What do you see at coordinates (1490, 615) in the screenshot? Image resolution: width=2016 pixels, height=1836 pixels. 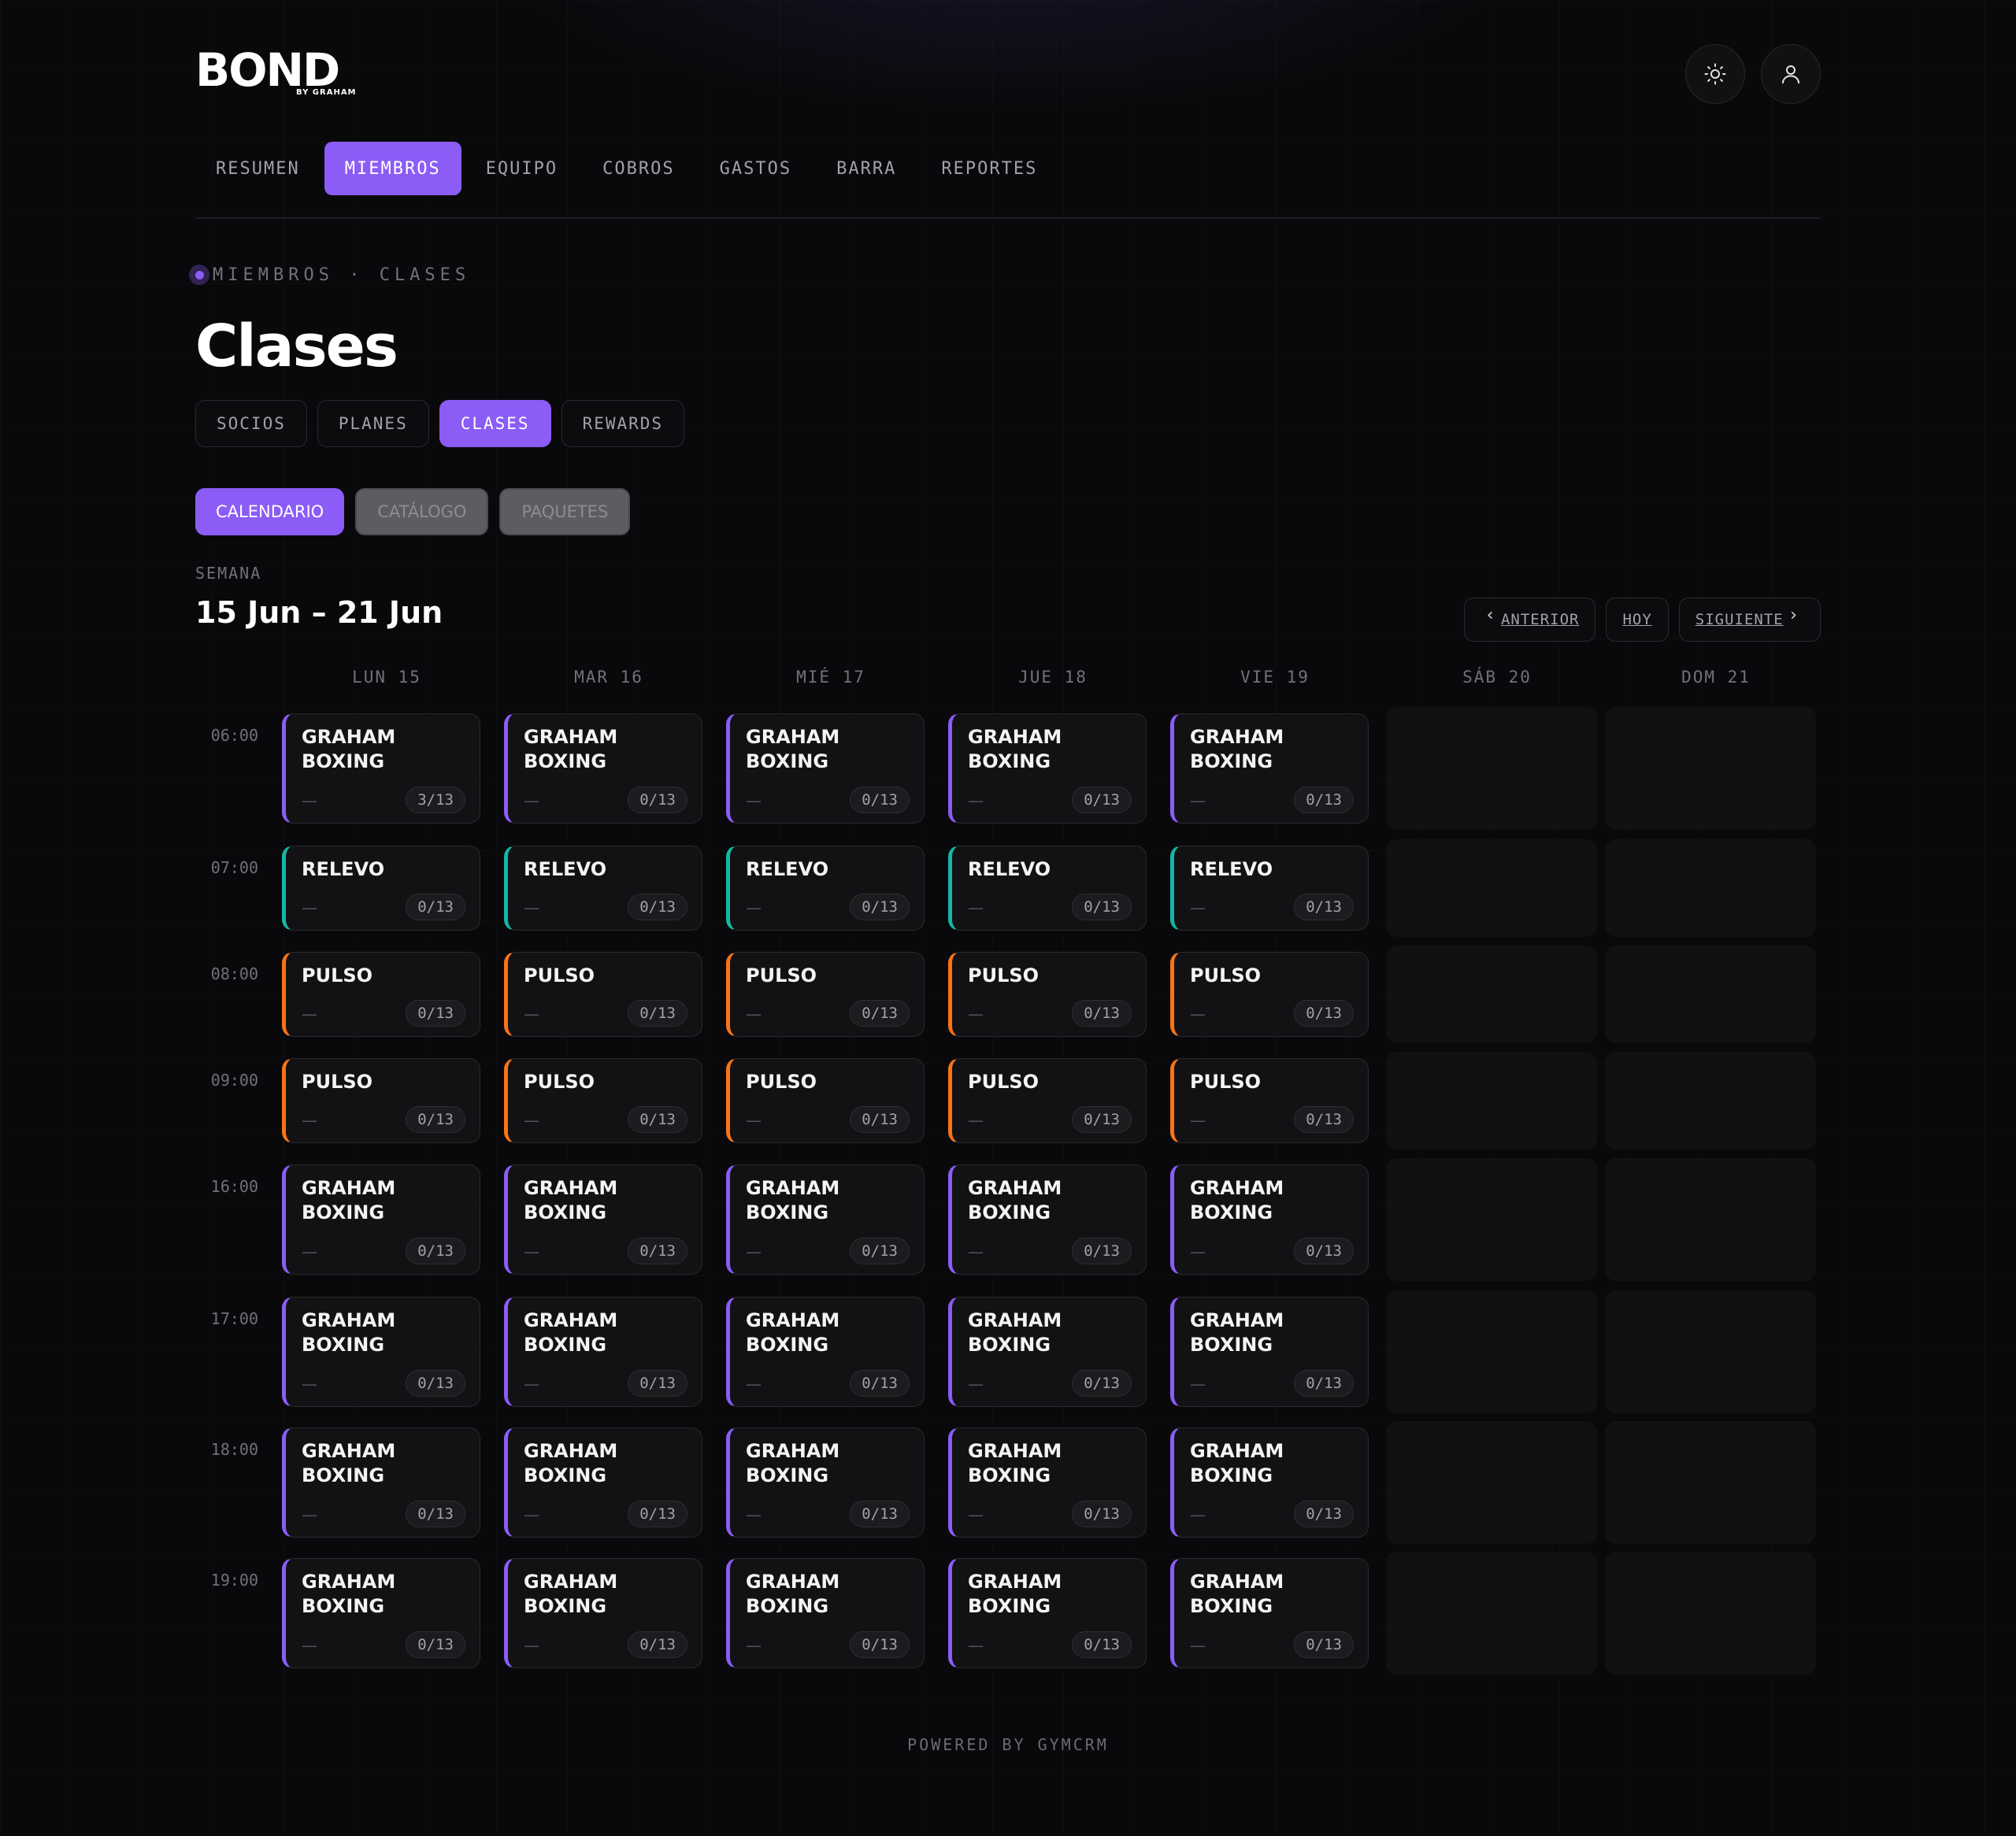 I see `chevron-left-icon: ‹` at bounding box center [1490, 615].